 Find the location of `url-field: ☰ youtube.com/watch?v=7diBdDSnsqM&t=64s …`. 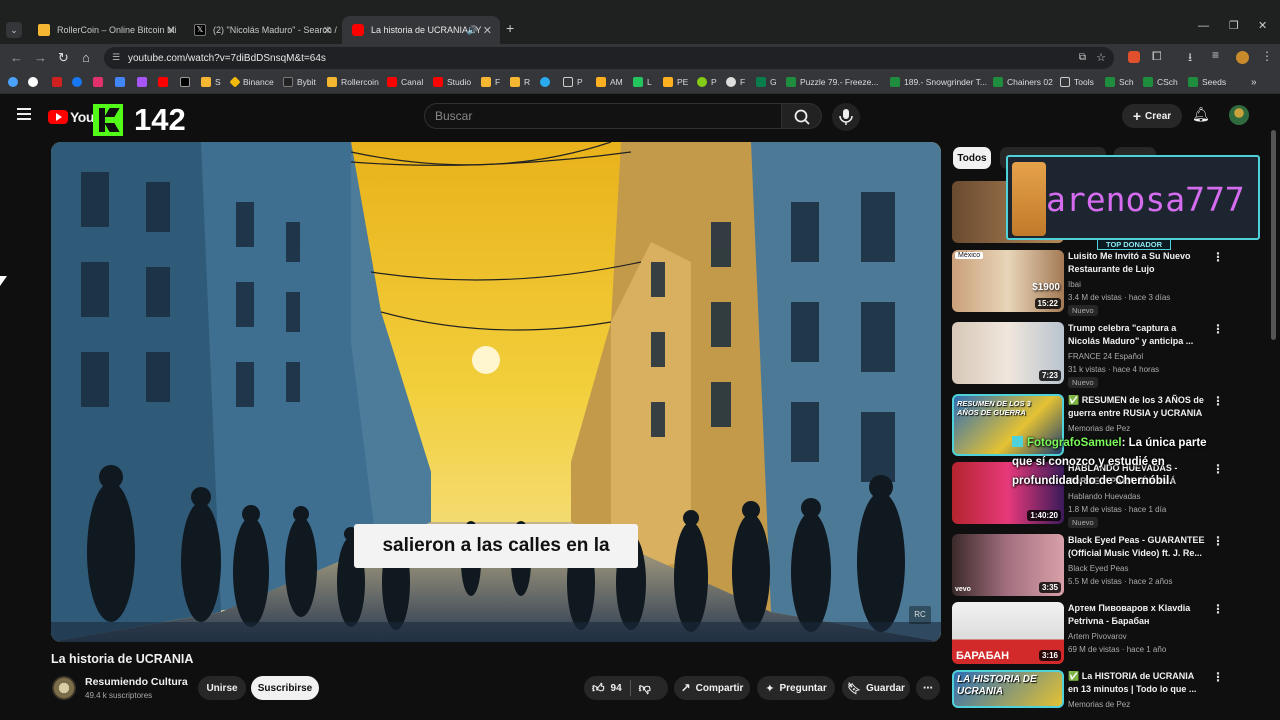

url-field: ☰ youtube.com/watch?v=7diBdDSnsqM&t=64s … is located at coordinates (609, 58).